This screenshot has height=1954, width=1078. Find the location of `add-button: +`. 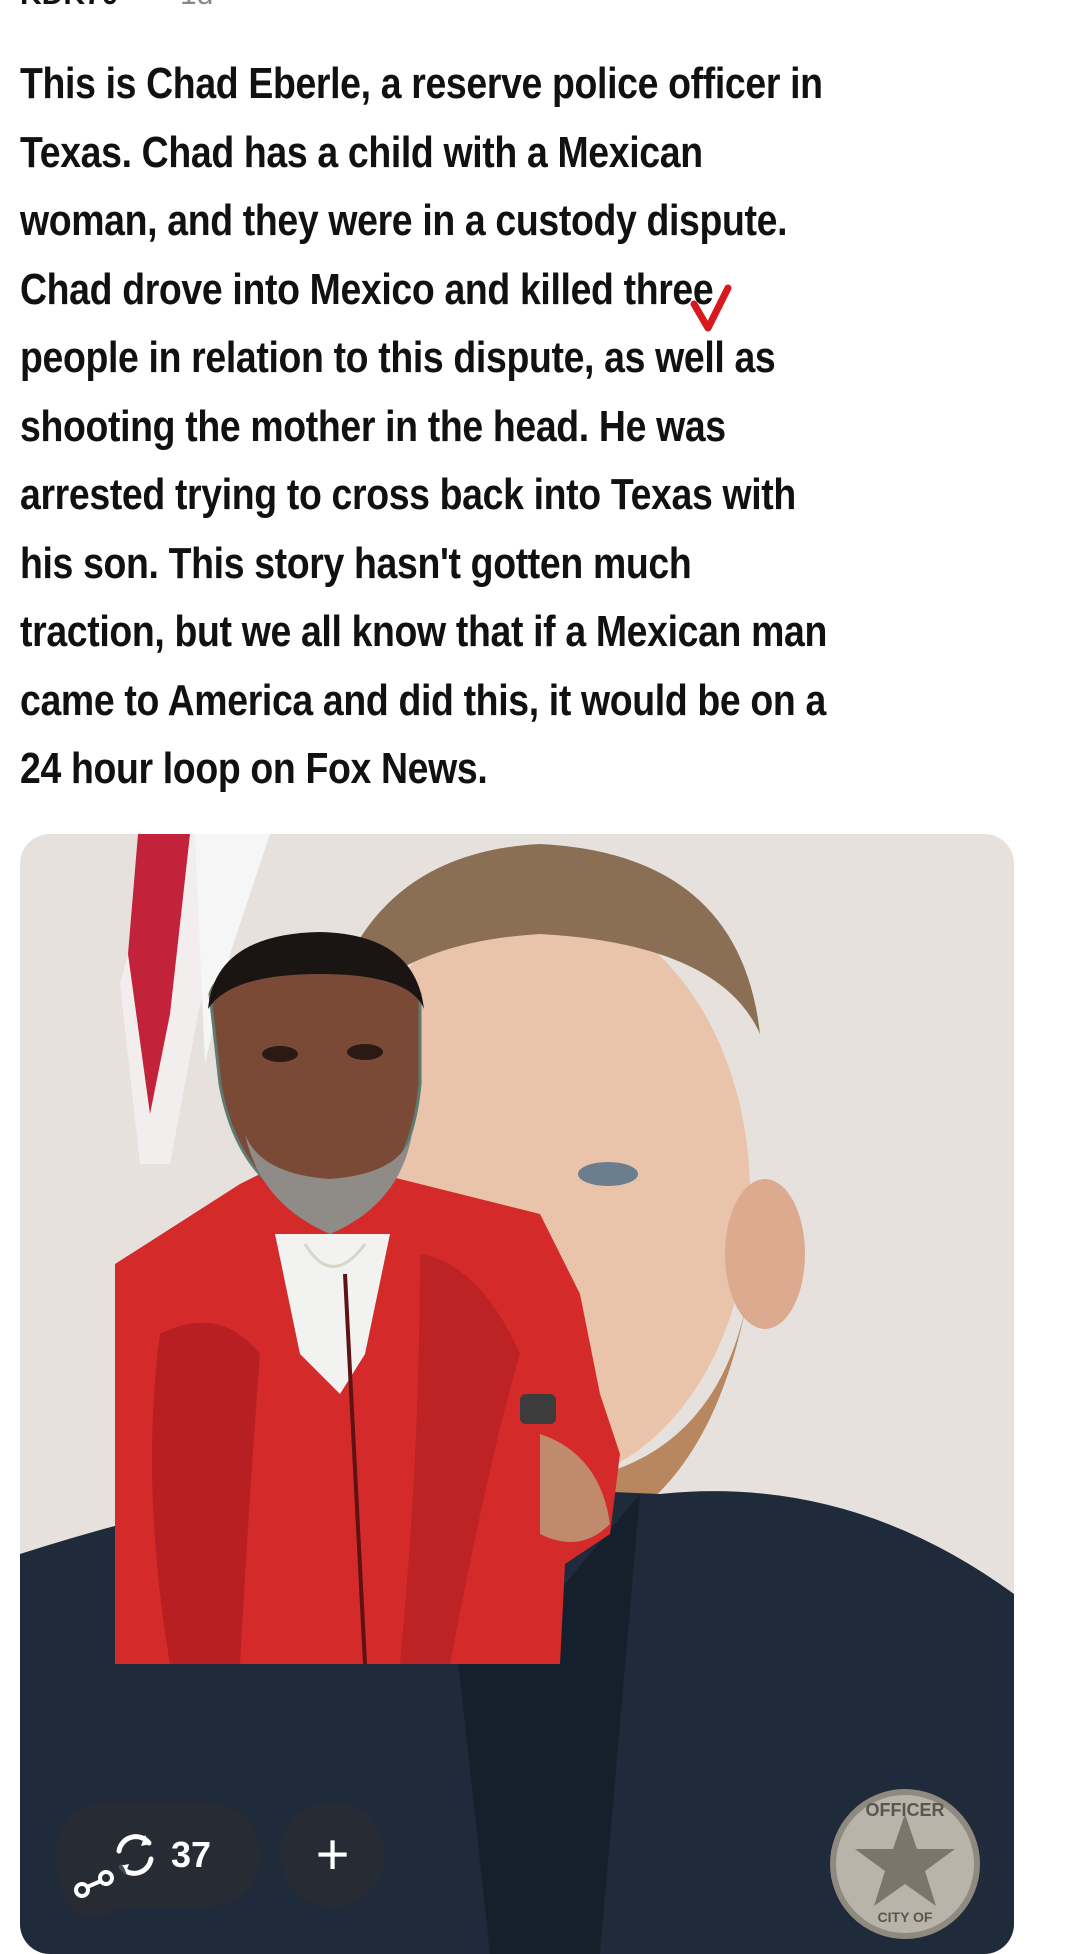

add-button: + is located at coordinates (332, 1854).